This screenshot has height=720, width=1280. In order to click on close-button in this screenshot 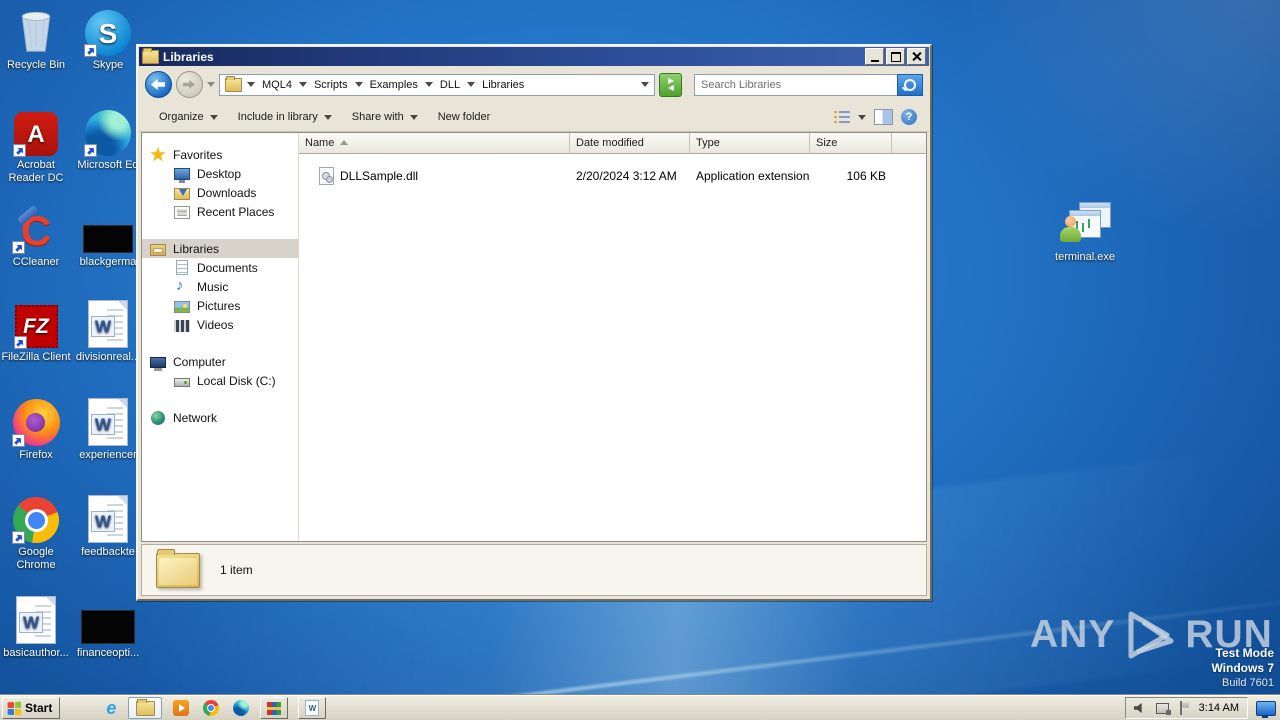, I will do `click(916, 56)`.